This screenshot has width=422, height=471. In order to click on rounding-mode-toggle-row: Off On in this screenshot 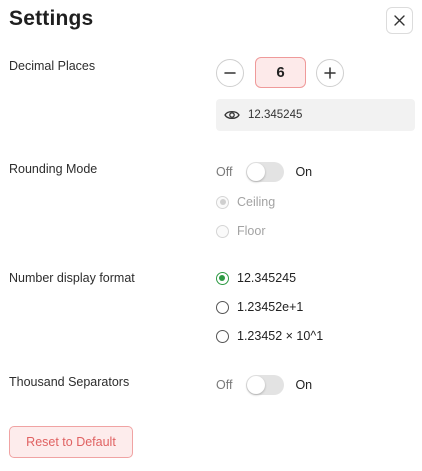, I will do `click(264, 172)`.